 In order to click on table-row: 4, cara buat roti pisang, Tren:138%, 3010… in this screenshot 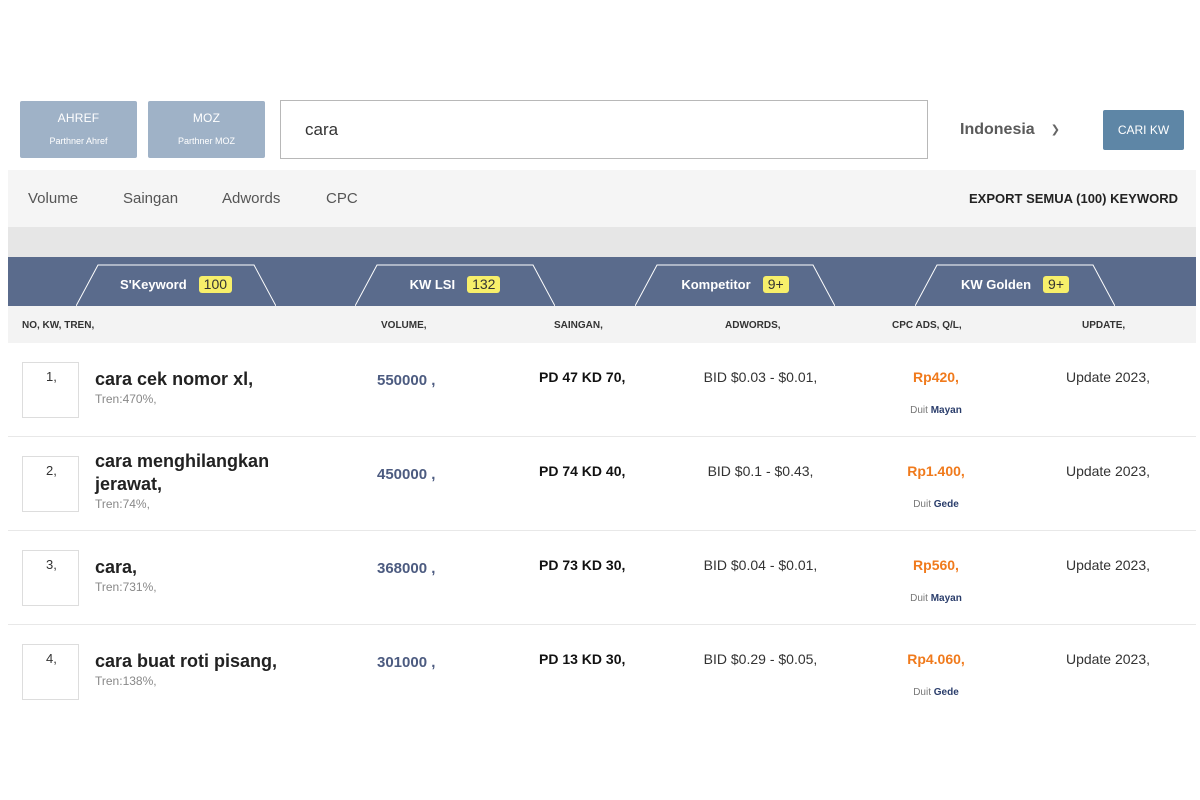, I will do `click(602, 668)`.